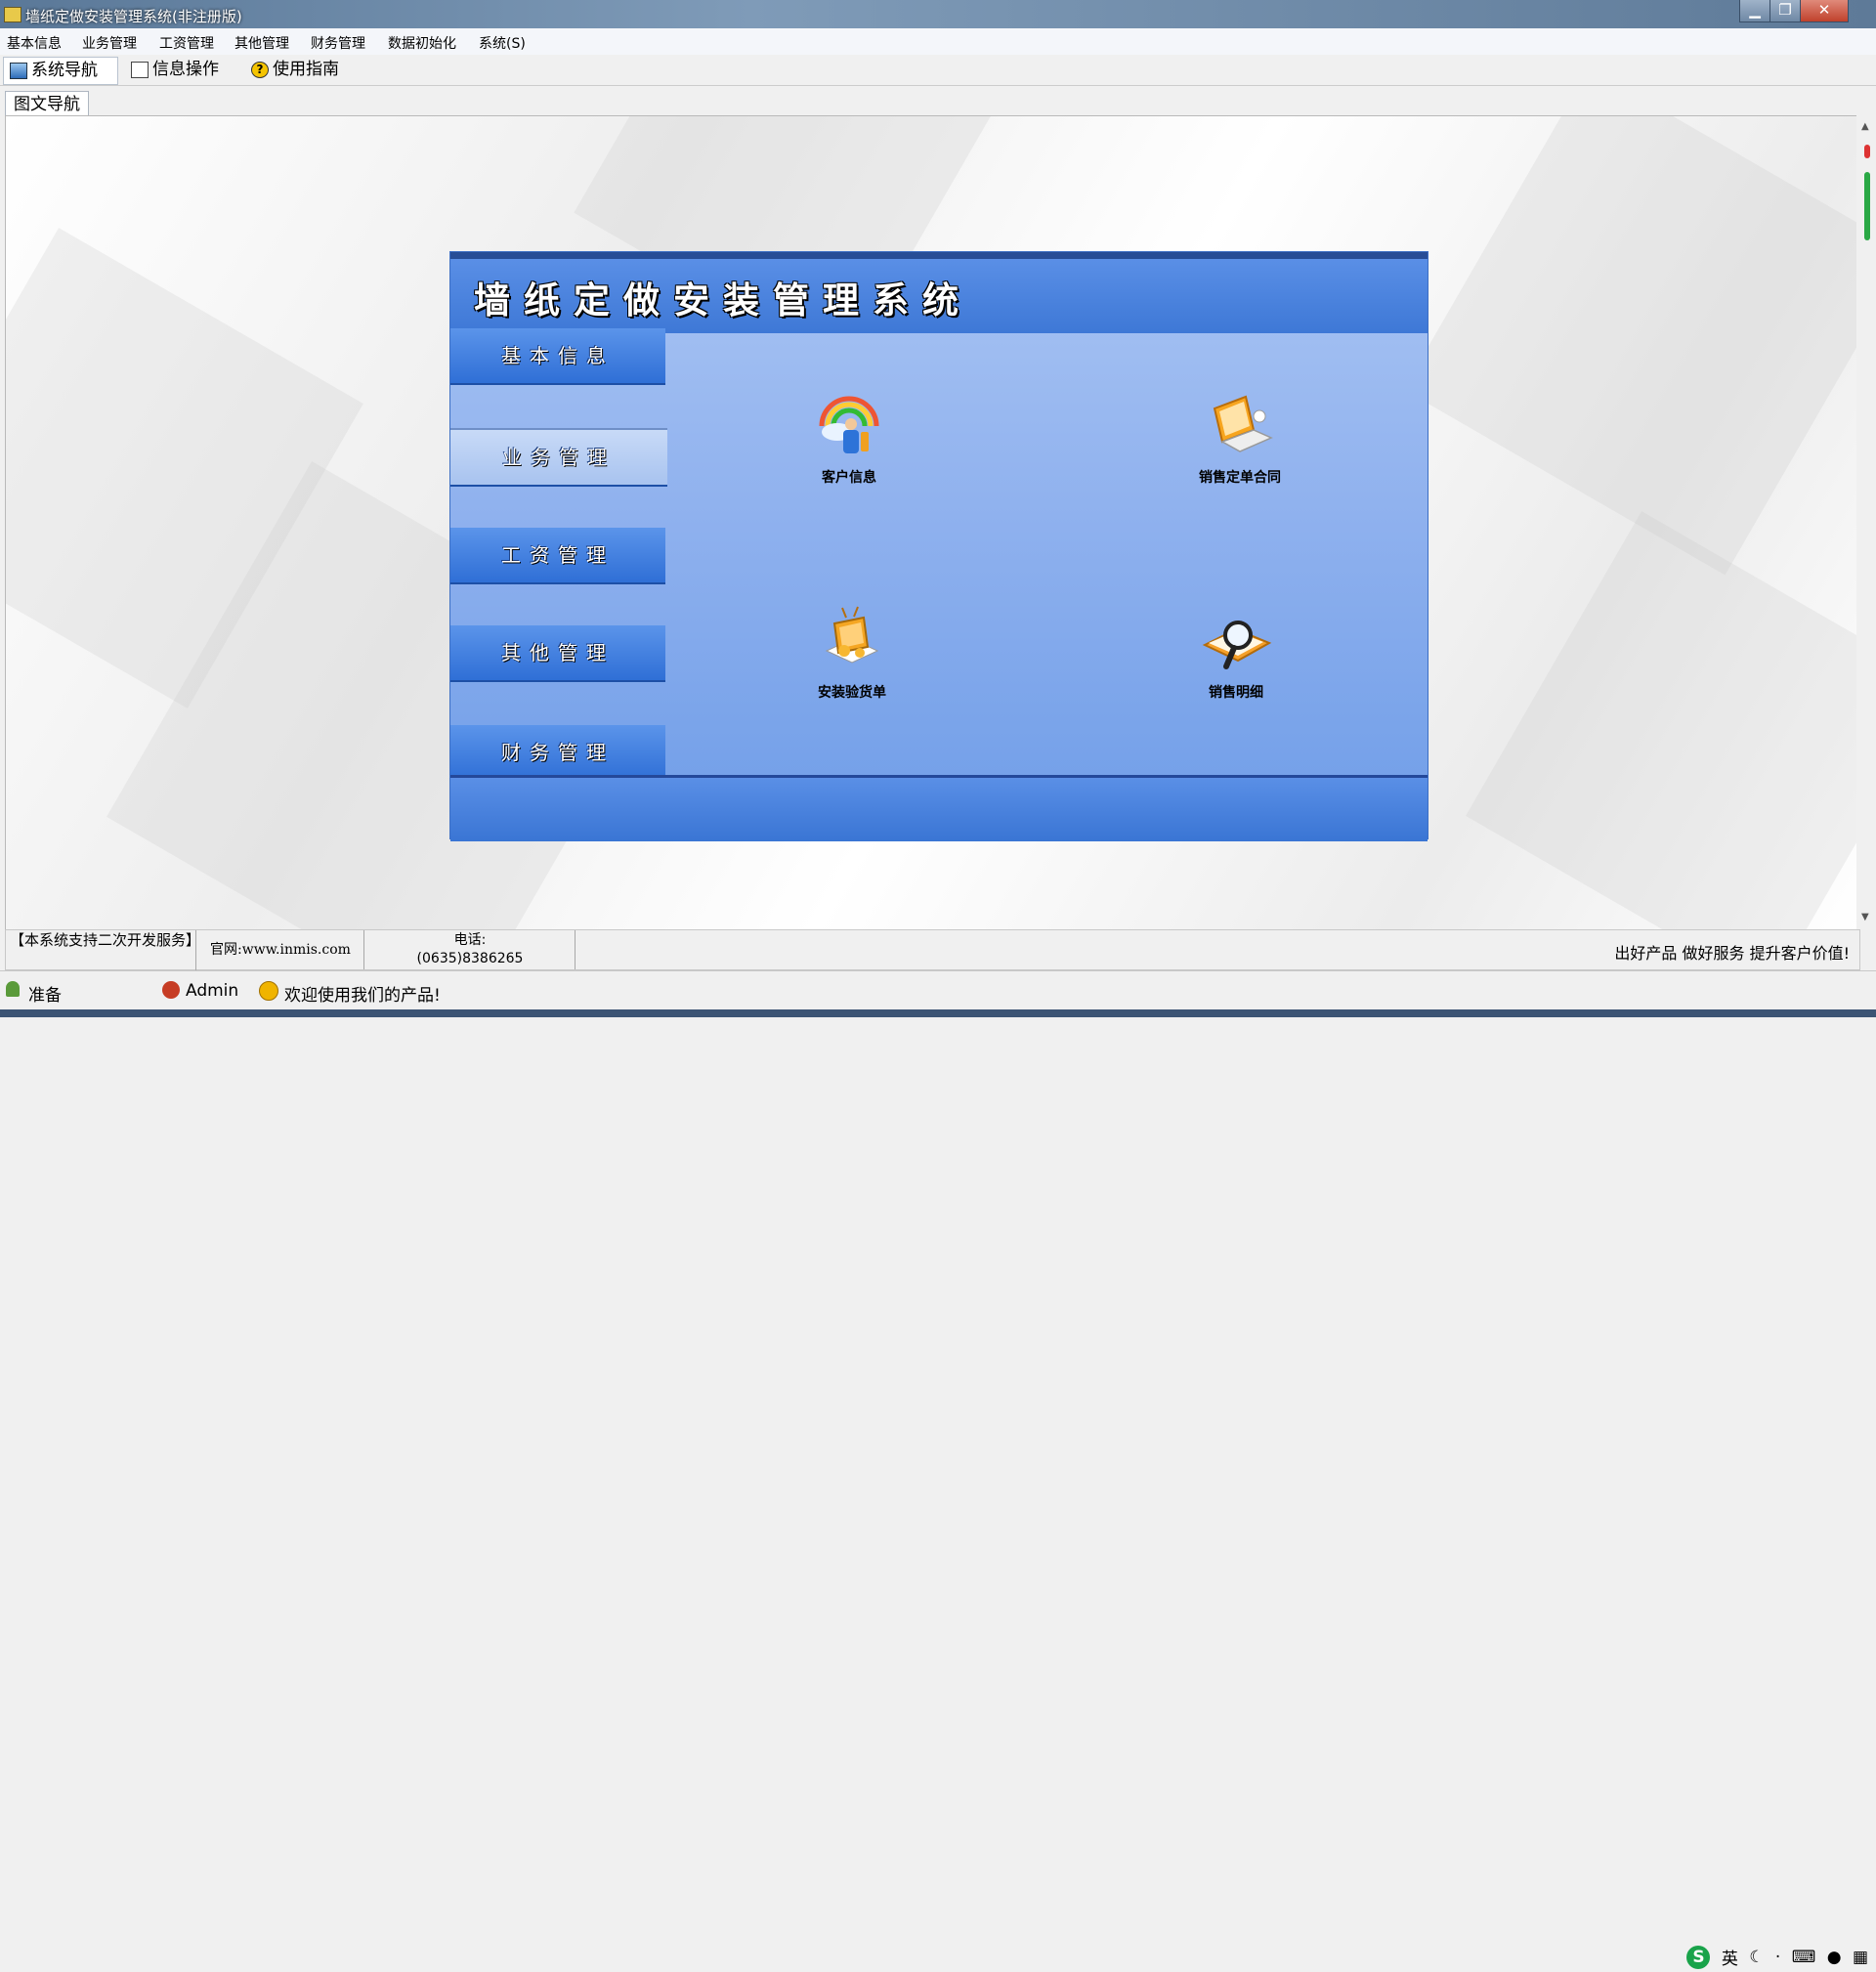 The width and height of the screenshot is (1876, 1972). I want to click on panel-header: 墙纸定做安装管理系统, so click(939, 296).